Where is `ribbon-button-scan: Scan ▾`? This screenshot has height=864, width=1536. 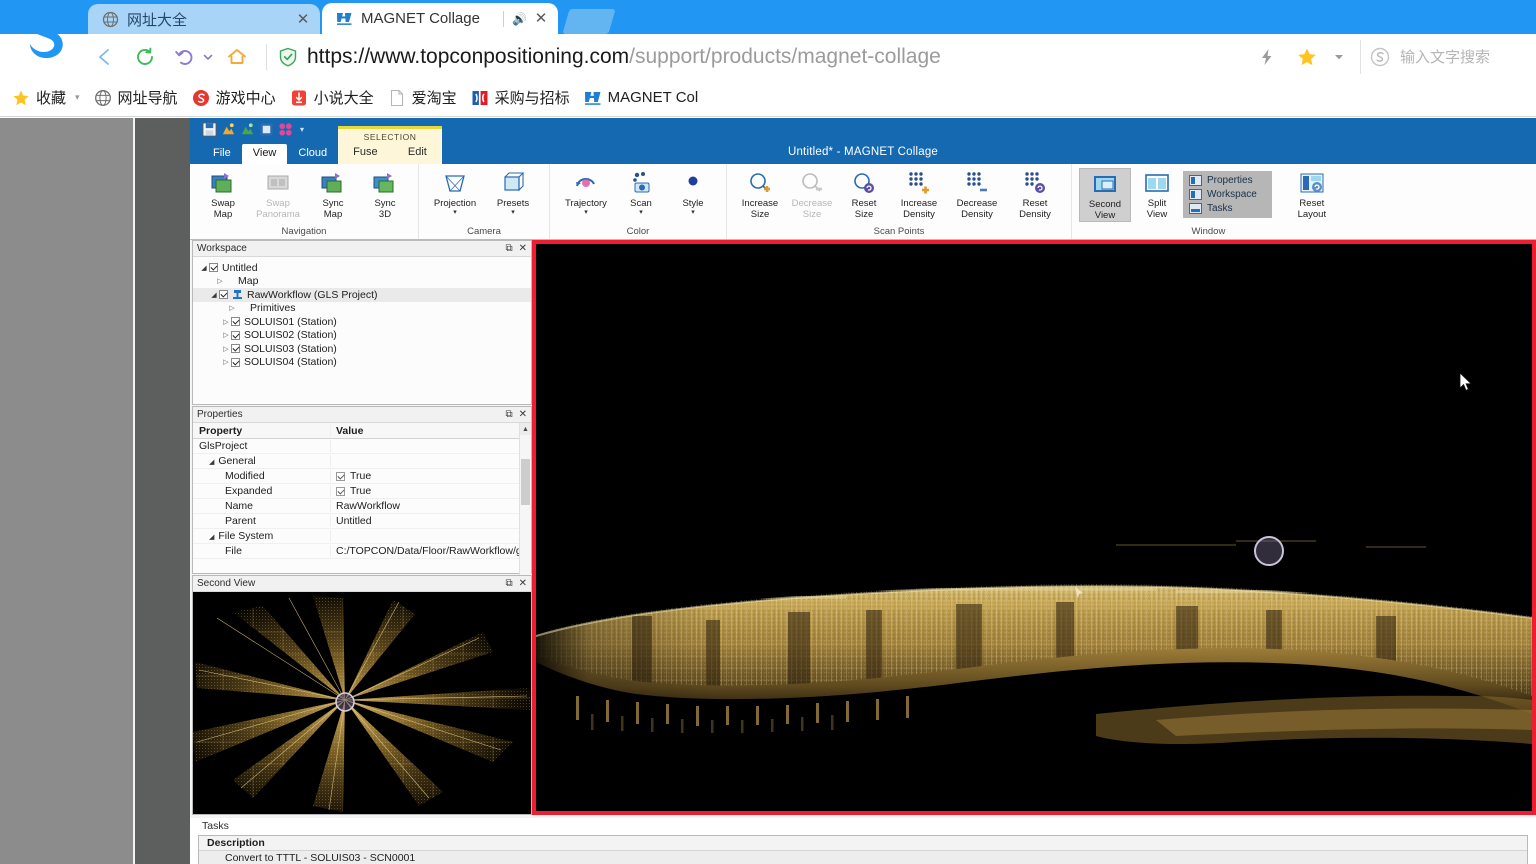 ribbon-button-scan: Scan ▾ is located at coordinates (641, 192).